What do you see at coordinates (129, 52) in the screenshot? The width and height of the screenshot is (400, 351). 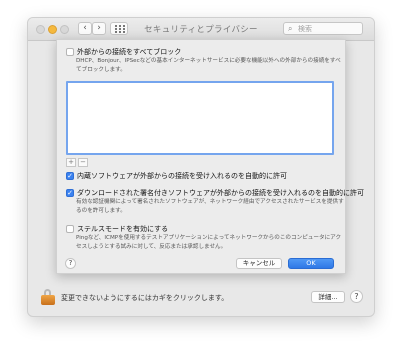 I see `block-all-label: 外部からの接続をすべてブロック` at bounding box center [129, 52].